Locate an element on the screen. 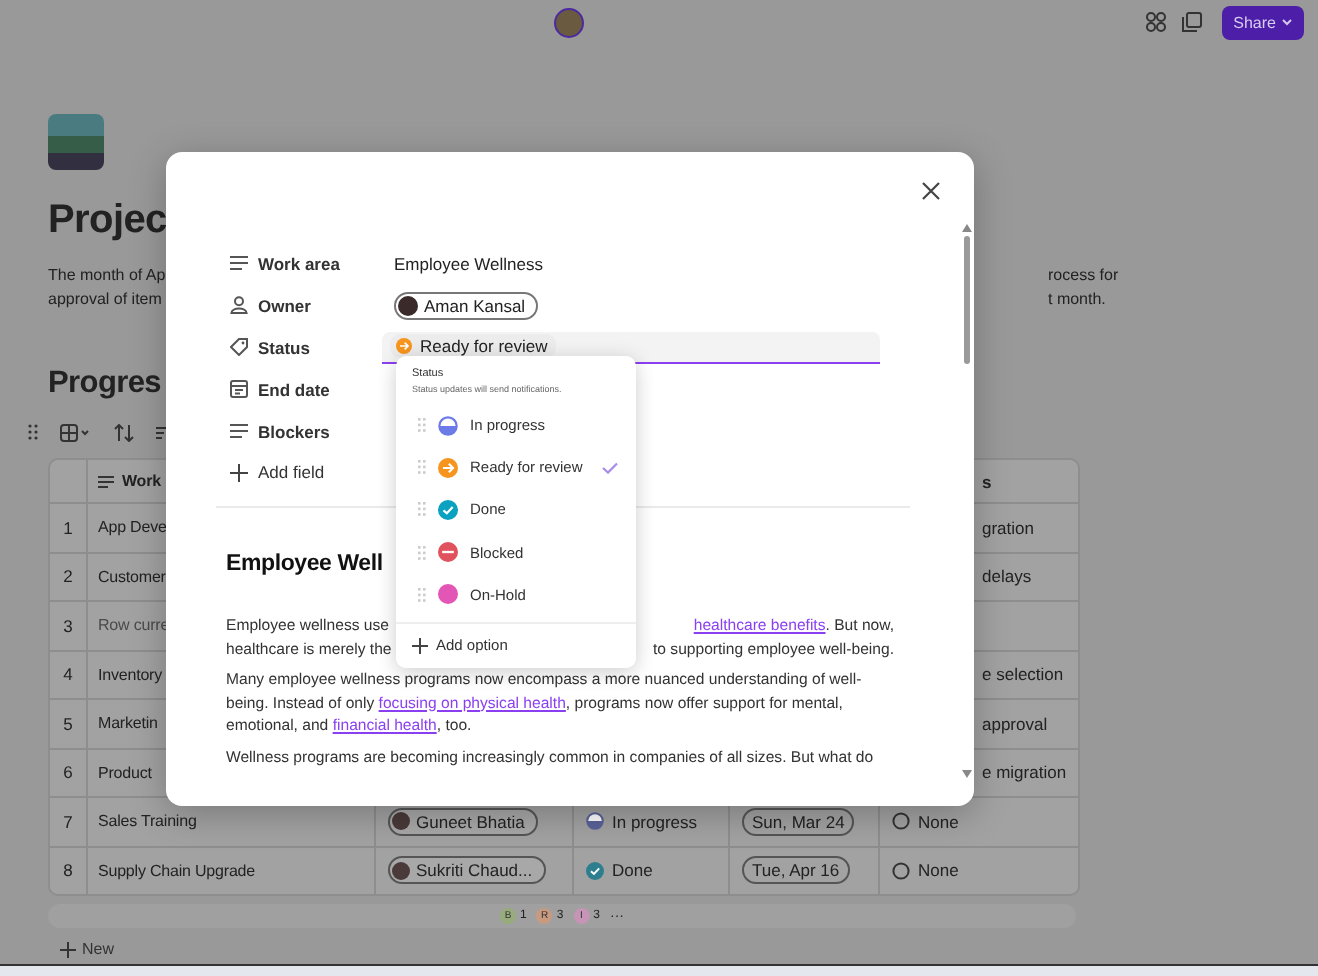 Image resolution: width=1318 pixels, height=976 pixels. description-text: t month. is located at coordinates (1078, 298).